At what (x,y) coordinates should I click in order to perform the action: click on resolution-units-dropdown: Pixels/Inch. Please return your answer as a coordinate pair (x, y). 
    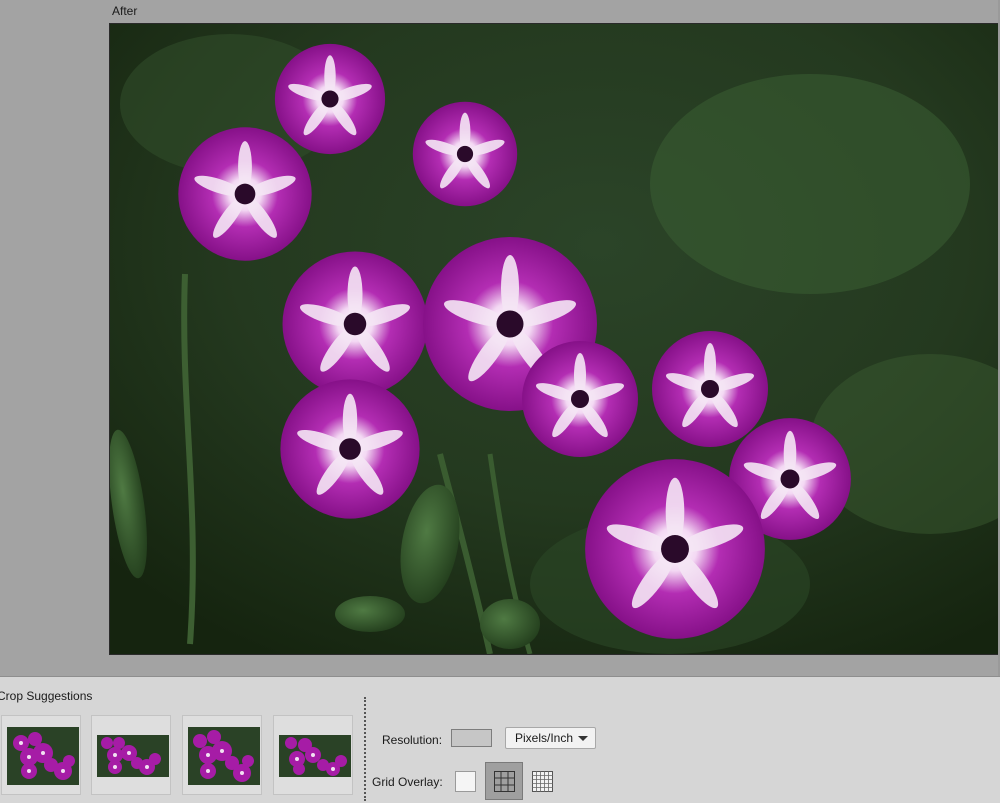
    Looking at the image, I should click on (550, 738).